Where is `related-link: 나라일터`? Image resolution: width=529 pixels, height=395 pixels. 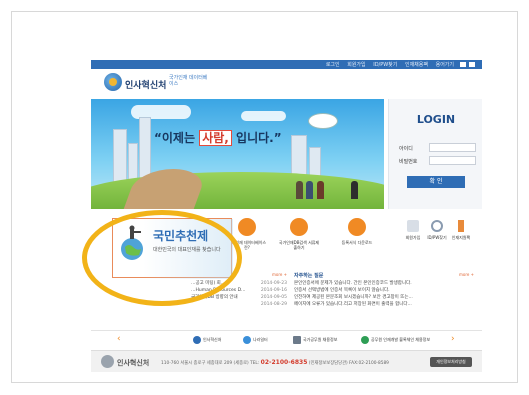
related-link: 나라일터 is located at coordinates (255, 340).